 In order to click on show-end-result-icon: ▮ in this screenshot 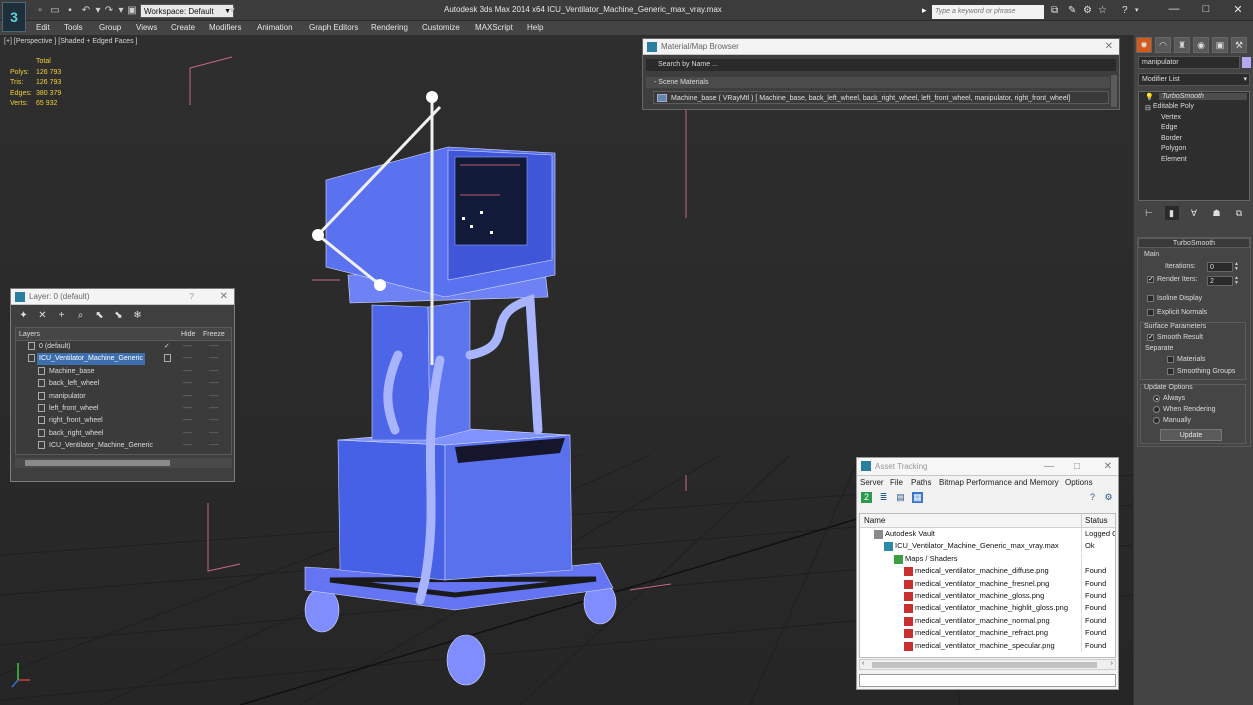, I will do `click(1171, 213)`.